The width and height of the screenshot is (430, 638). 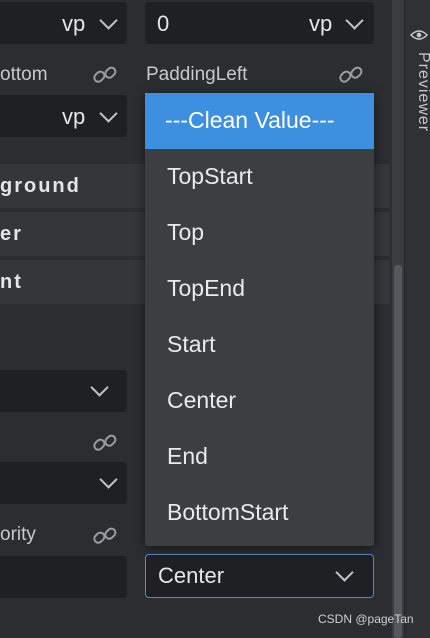 What do you see at coordinates (163, 23) in the screenshot?
I see `padding-right-value: 0` at bounding box center [163, 23].